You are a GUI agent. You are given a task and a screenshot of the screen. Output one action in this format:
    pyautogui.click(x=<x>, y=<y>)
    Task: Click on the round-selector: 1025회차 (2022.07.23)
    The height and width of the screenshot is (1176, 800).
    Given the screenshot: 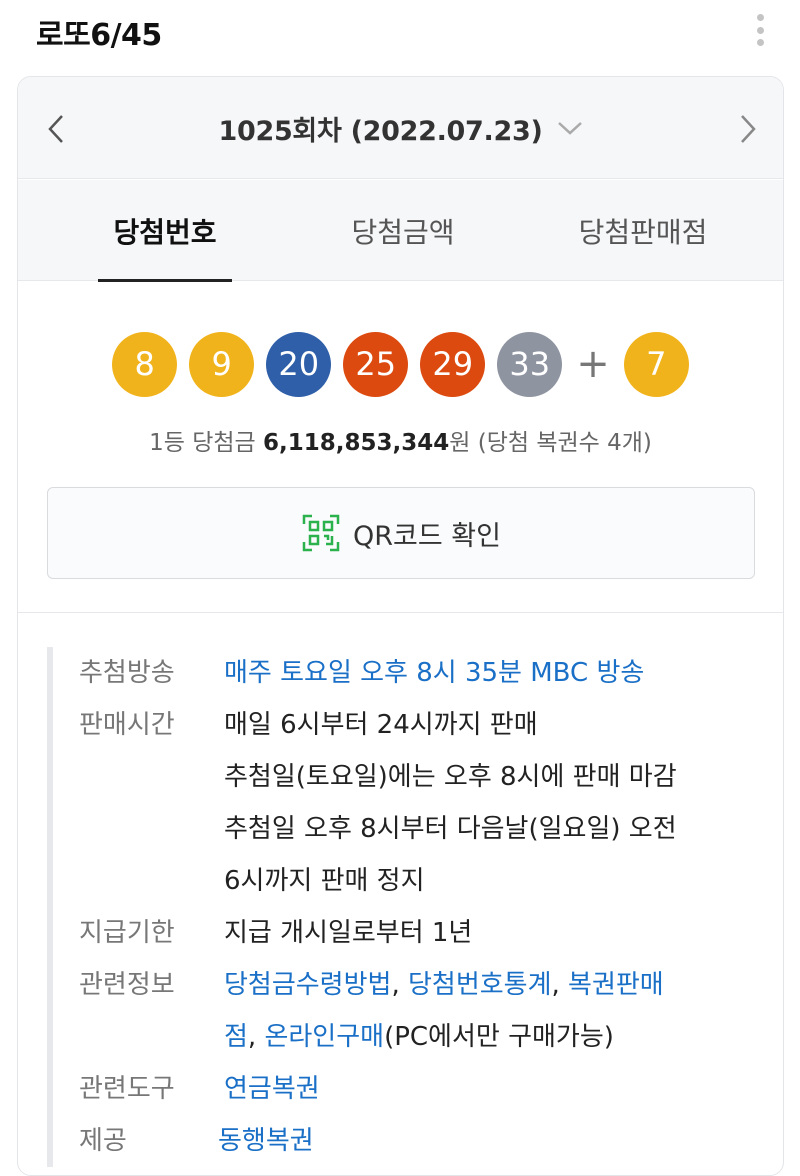 What is the action you would take?
    pyautogui.click(x=400, y=128)
    